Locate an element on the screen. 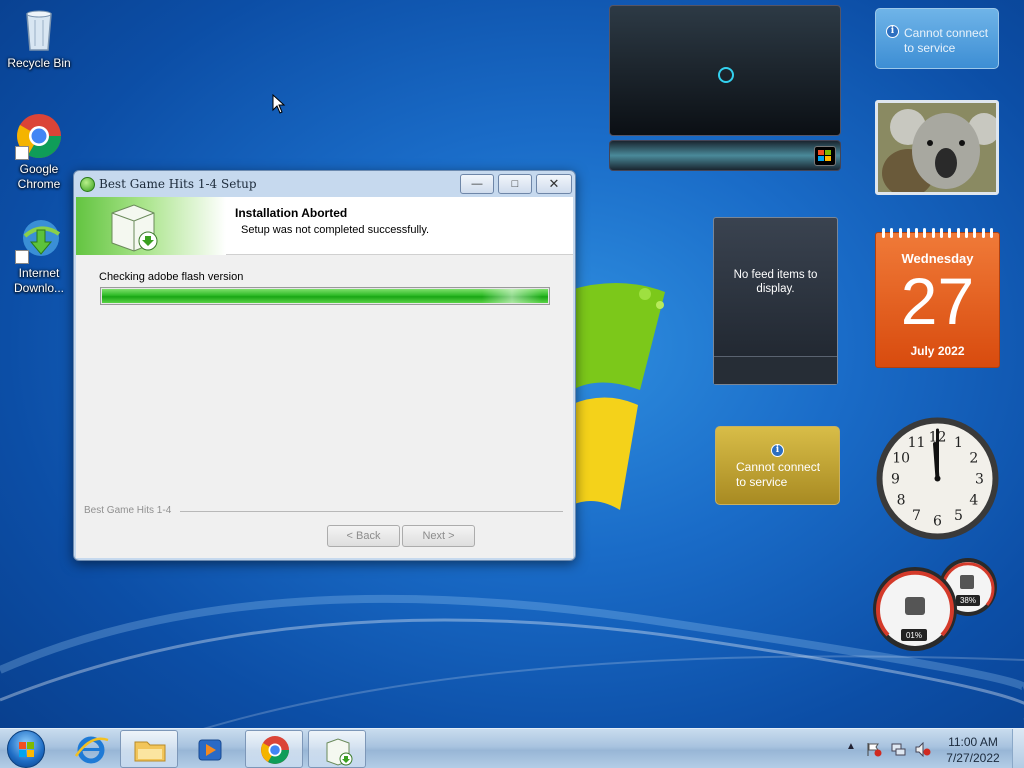 This screenshot has width=1024, height=768. brand-divider is located at coordinates (371, 511).